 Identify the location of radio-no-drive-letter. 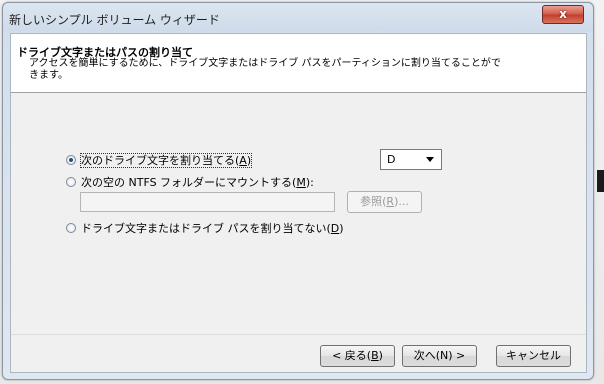
(71, 228).